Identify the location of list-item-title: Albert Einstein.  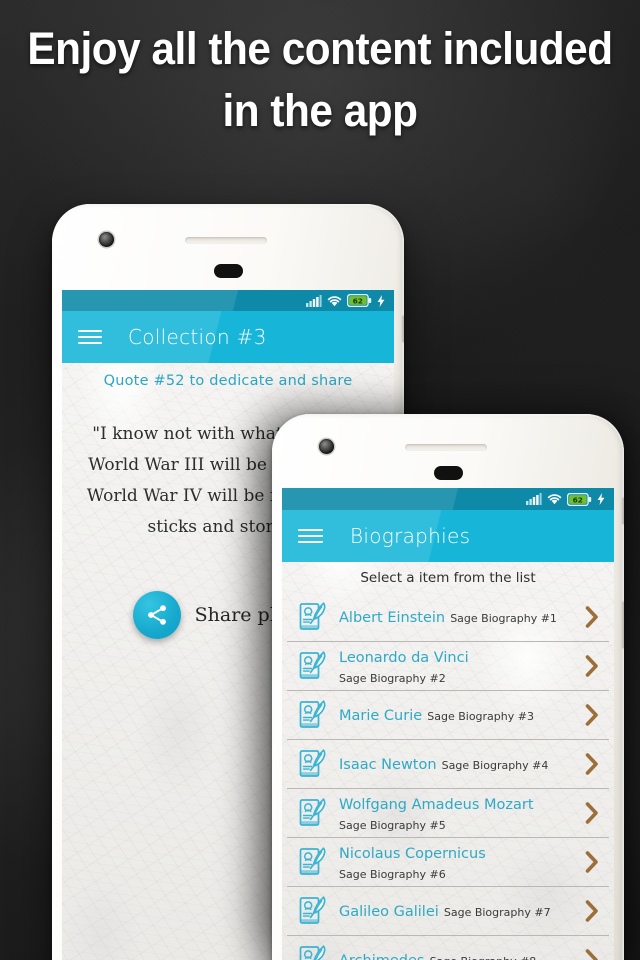
(392, 618).